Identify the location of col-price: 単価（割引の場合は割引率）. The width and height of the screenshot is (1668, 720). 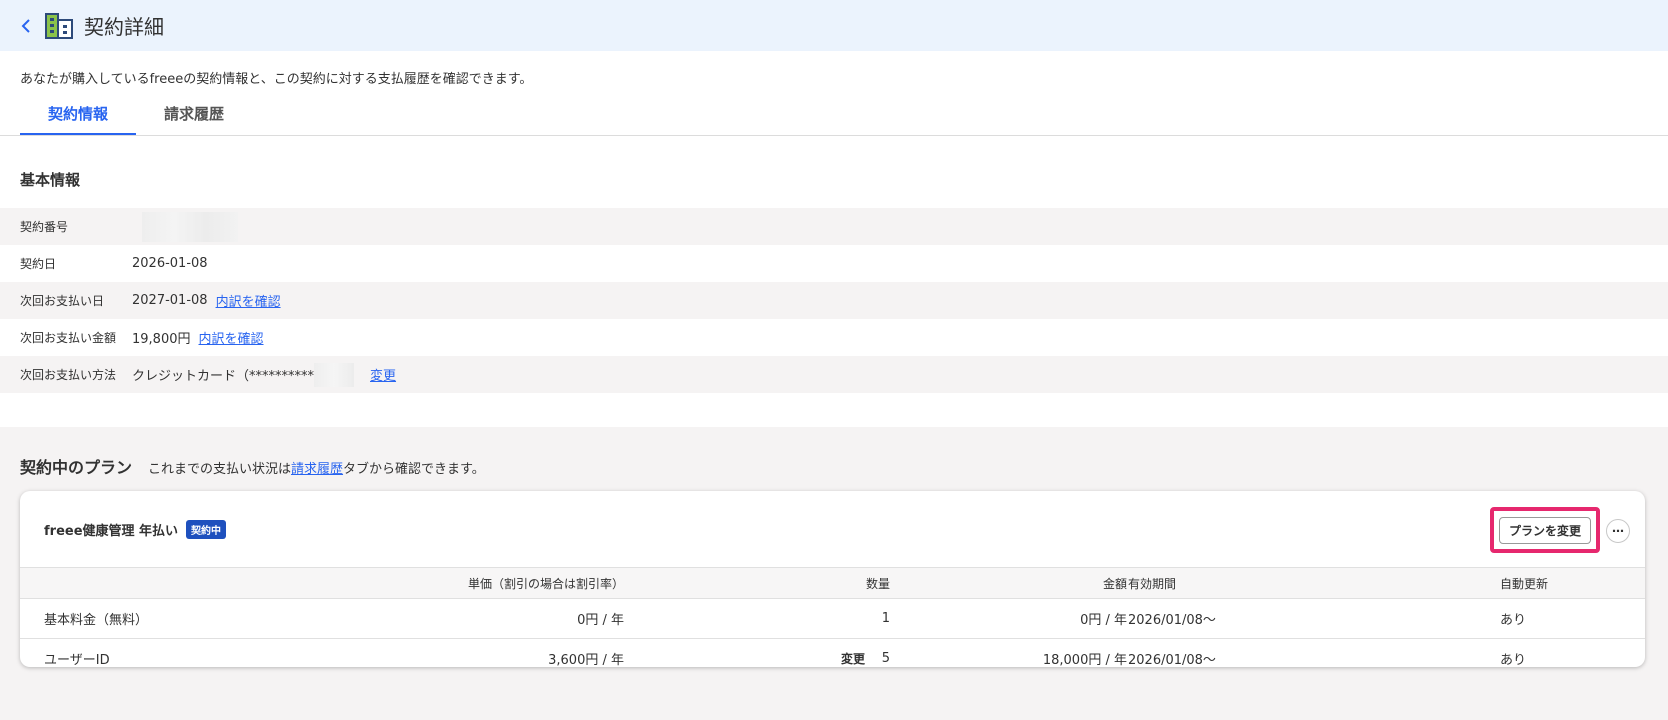
(545, 583).